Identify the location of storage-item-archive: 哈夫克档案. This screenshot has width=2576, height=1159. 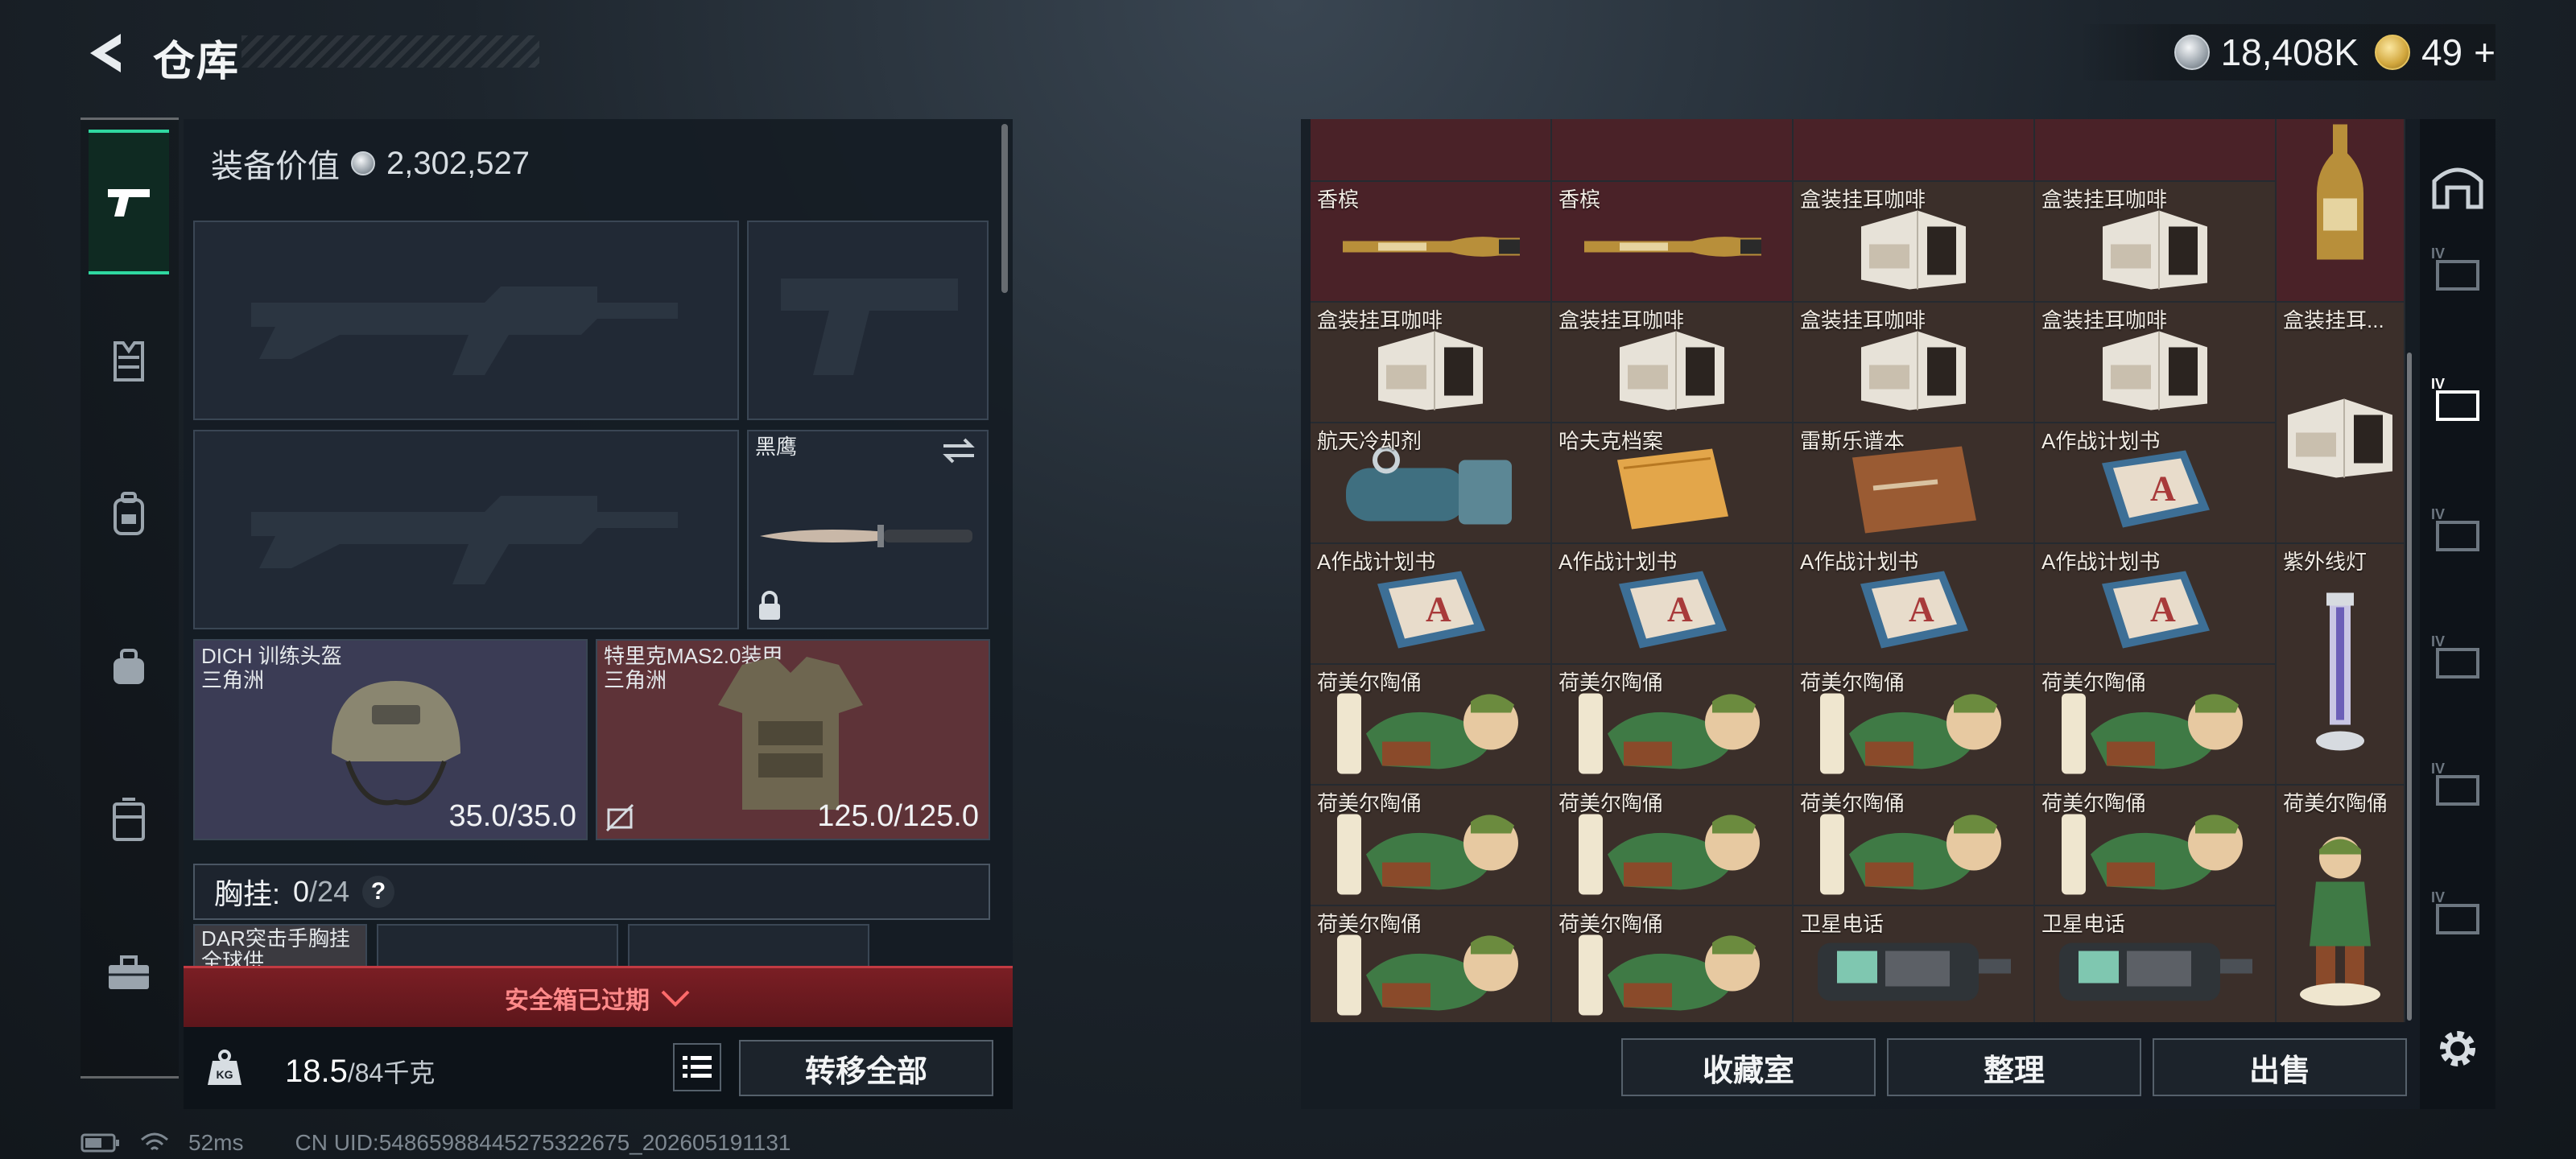
(1673, 483).